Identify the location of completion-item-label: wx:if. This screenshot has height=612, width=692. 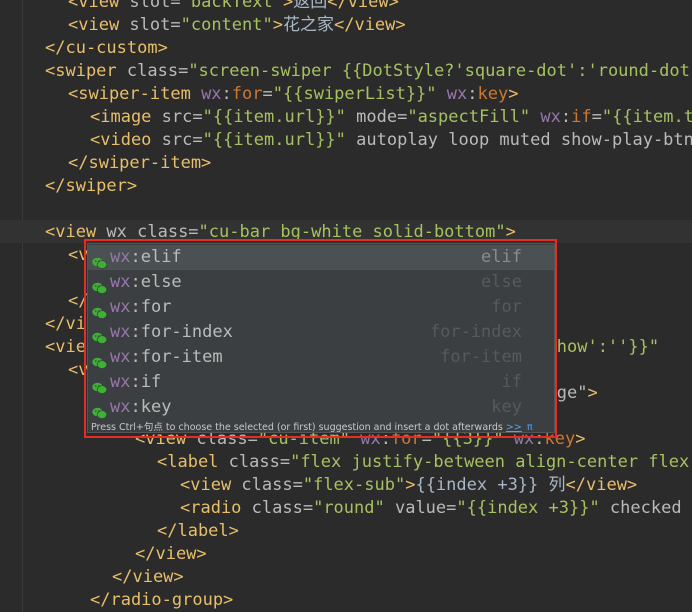
(135, 382).